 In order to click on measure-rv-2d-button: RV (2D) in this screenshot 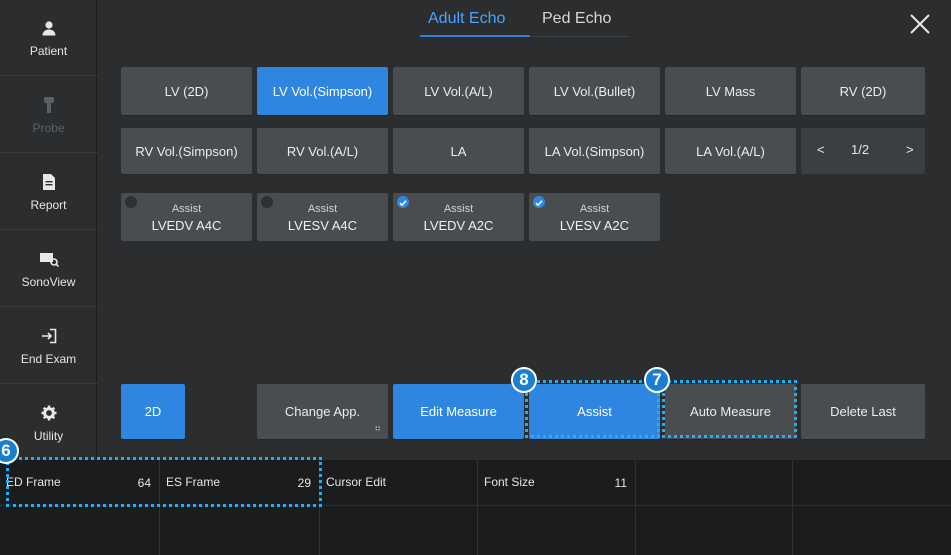, I will do `click(863, 91)`.